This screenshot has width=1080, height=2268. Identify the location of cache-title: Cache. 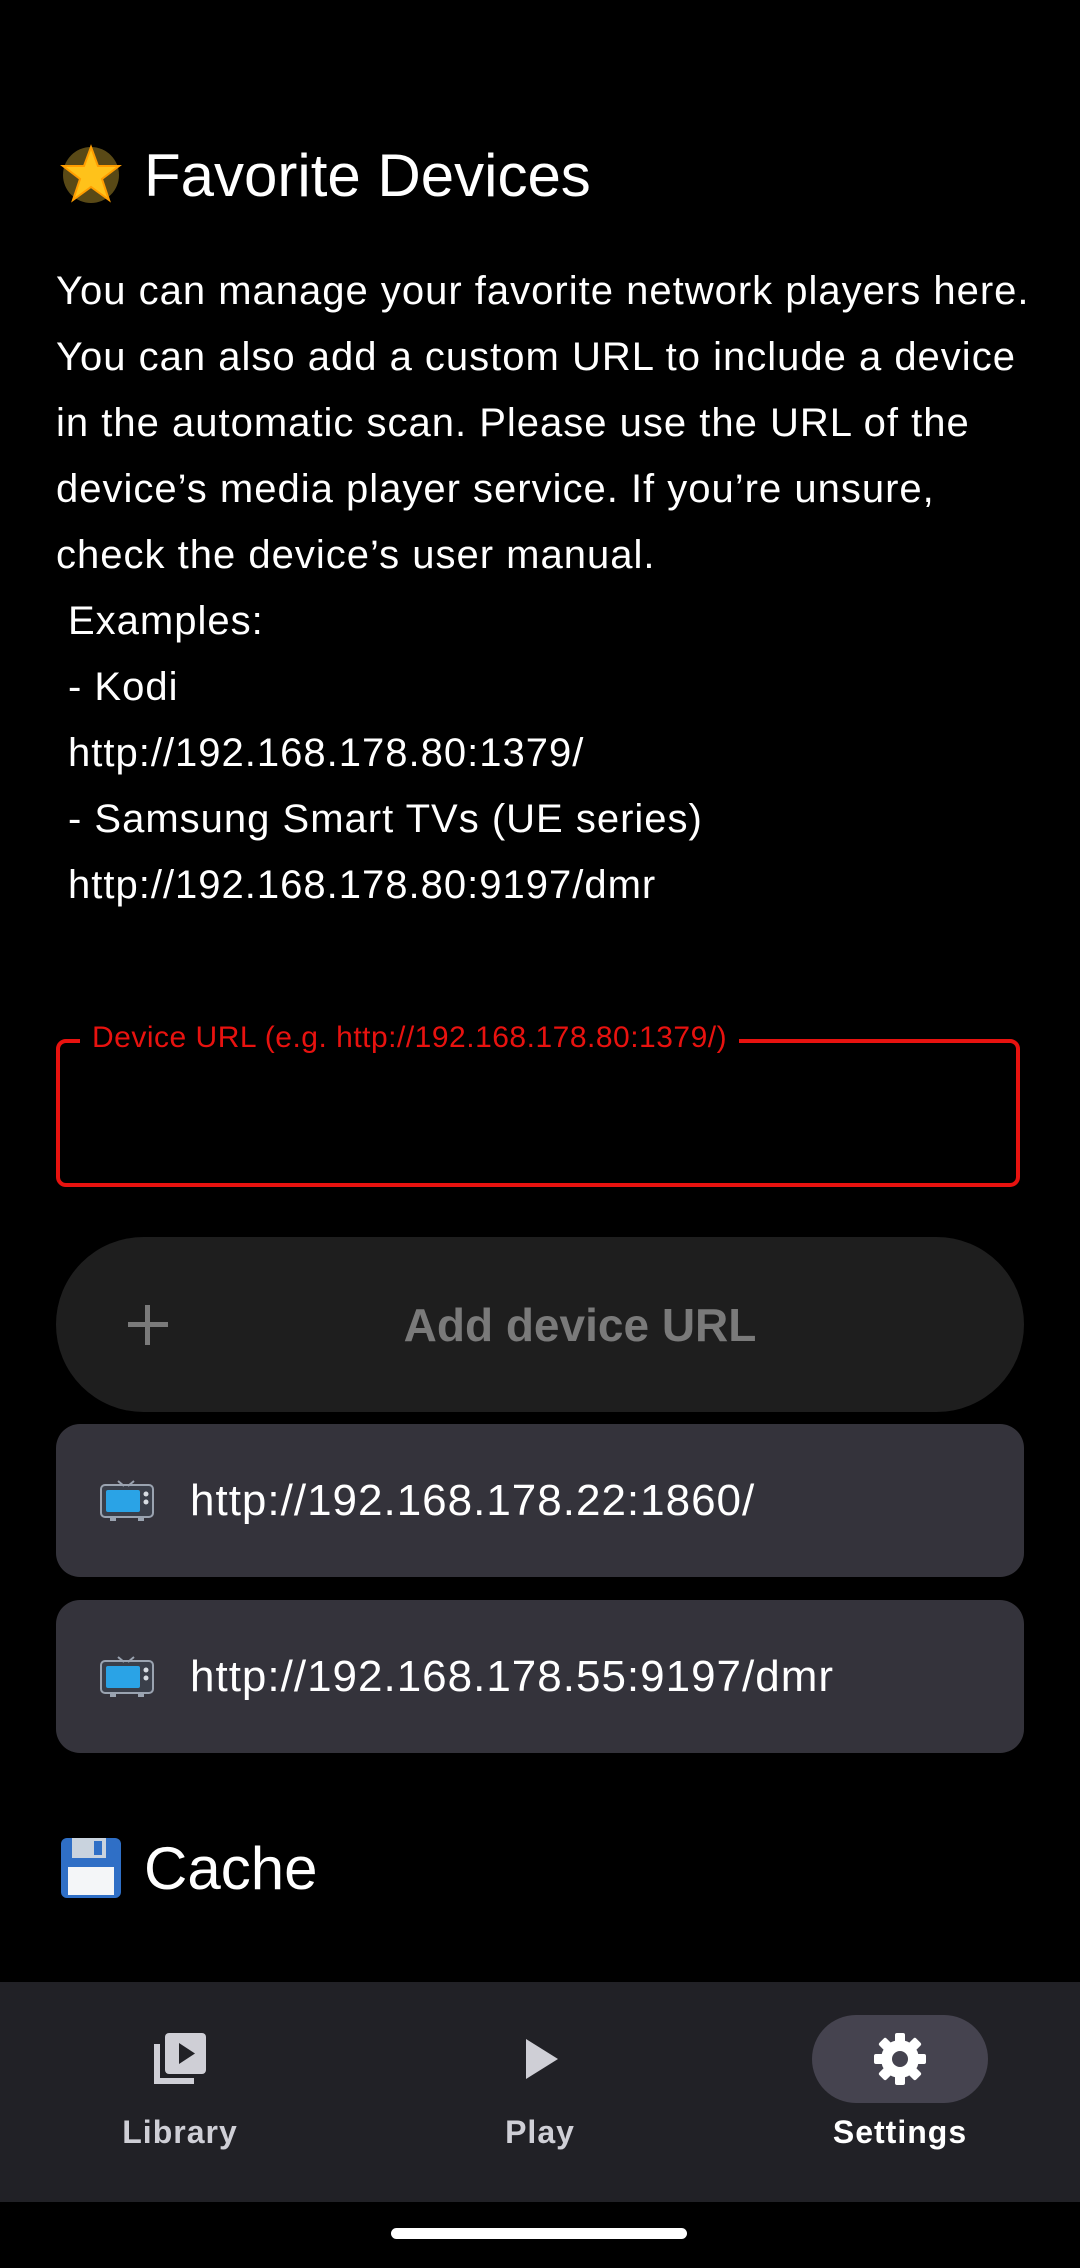
(231, 1868).